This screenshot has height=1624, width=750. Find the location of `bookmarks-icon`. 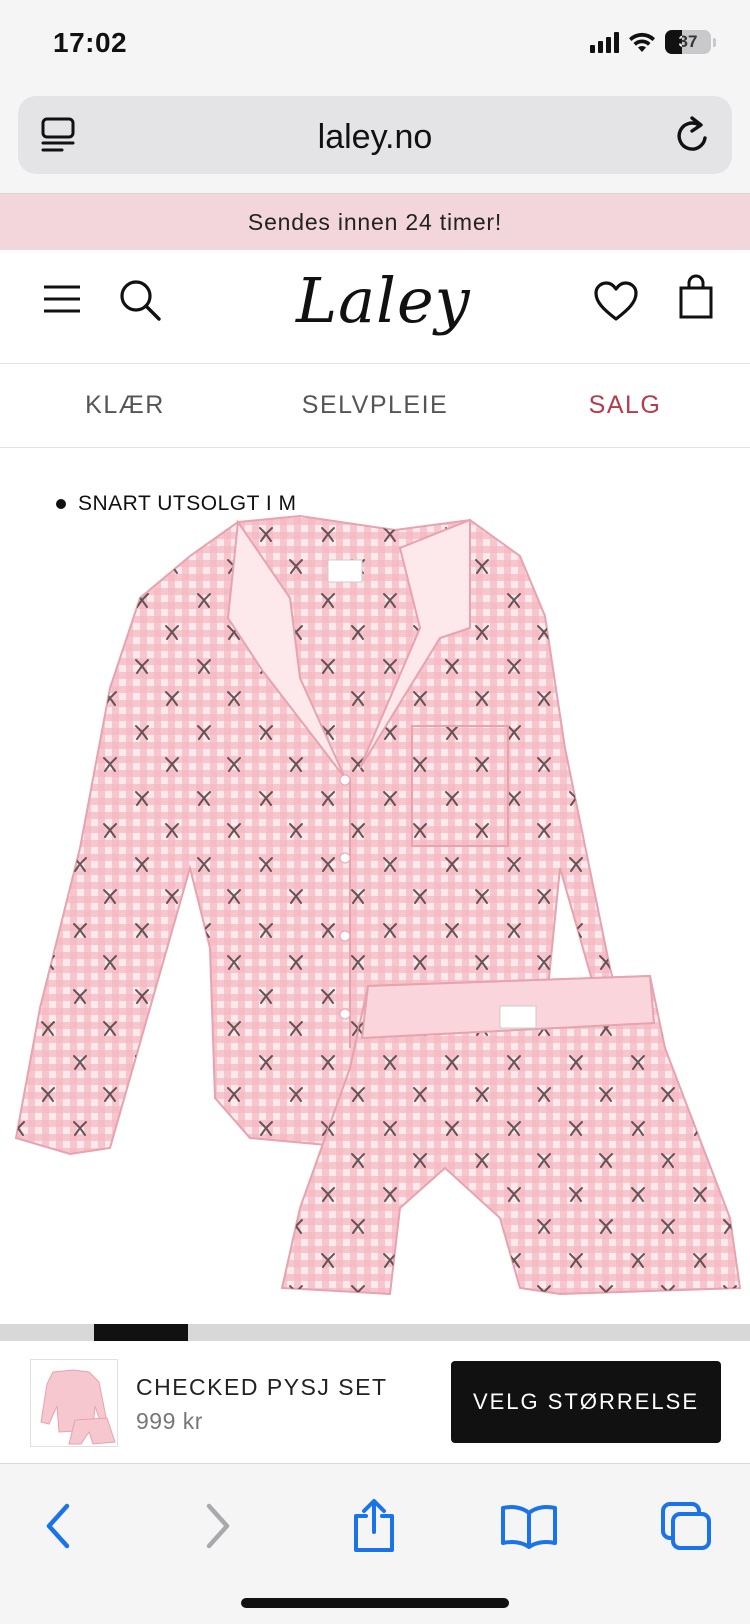

bookmarks-icon is located at coordinates (529, 1527).